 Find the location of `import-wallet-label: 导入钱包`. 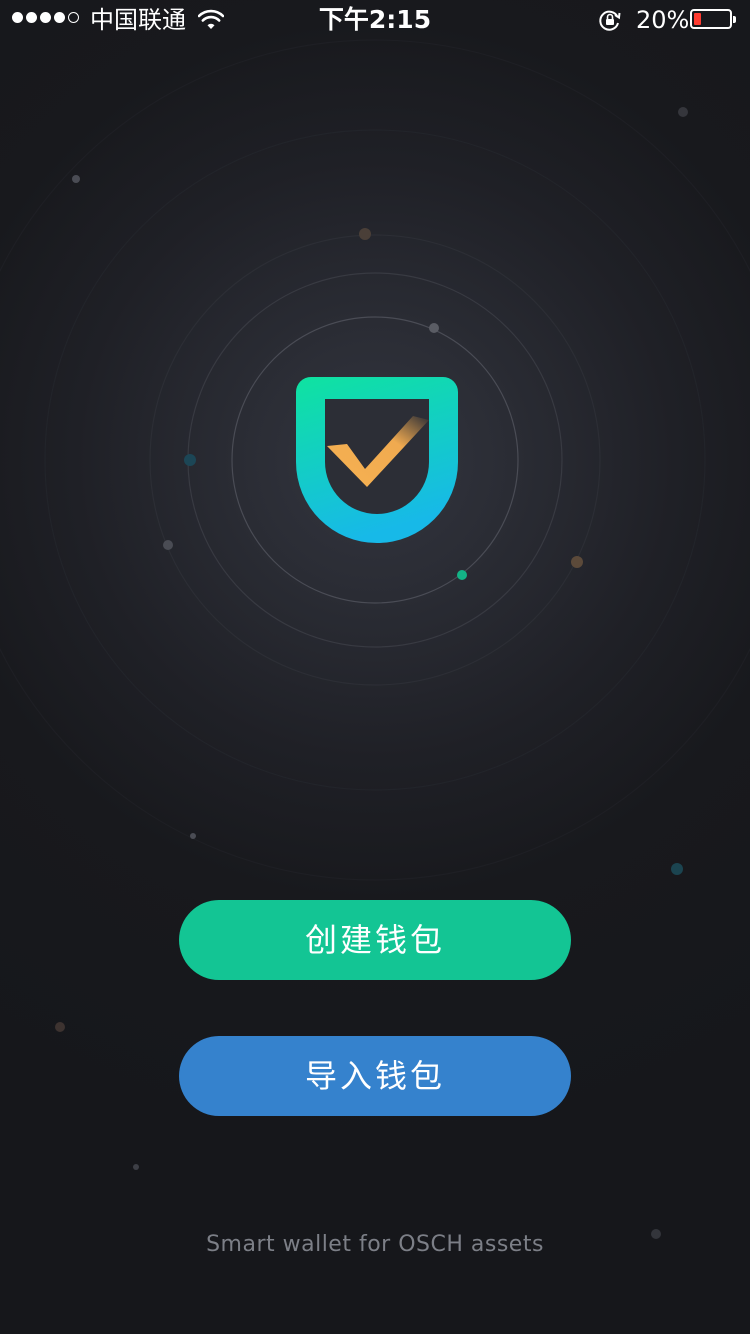

import-wallet-label: 导入钱包 is located at coordinates (374, 1076).